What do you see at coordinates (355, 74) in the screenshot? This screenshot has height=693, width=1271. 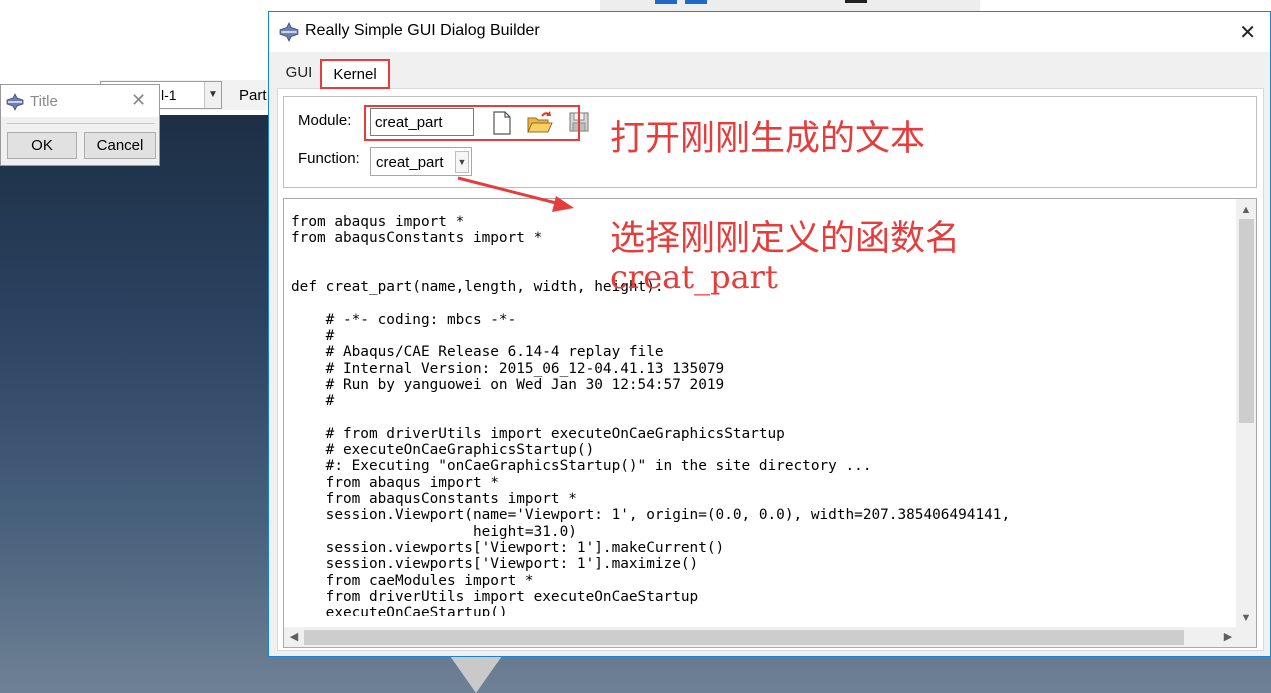 I see `tab-kernel: Kernel` at bounding box center [355, 74].